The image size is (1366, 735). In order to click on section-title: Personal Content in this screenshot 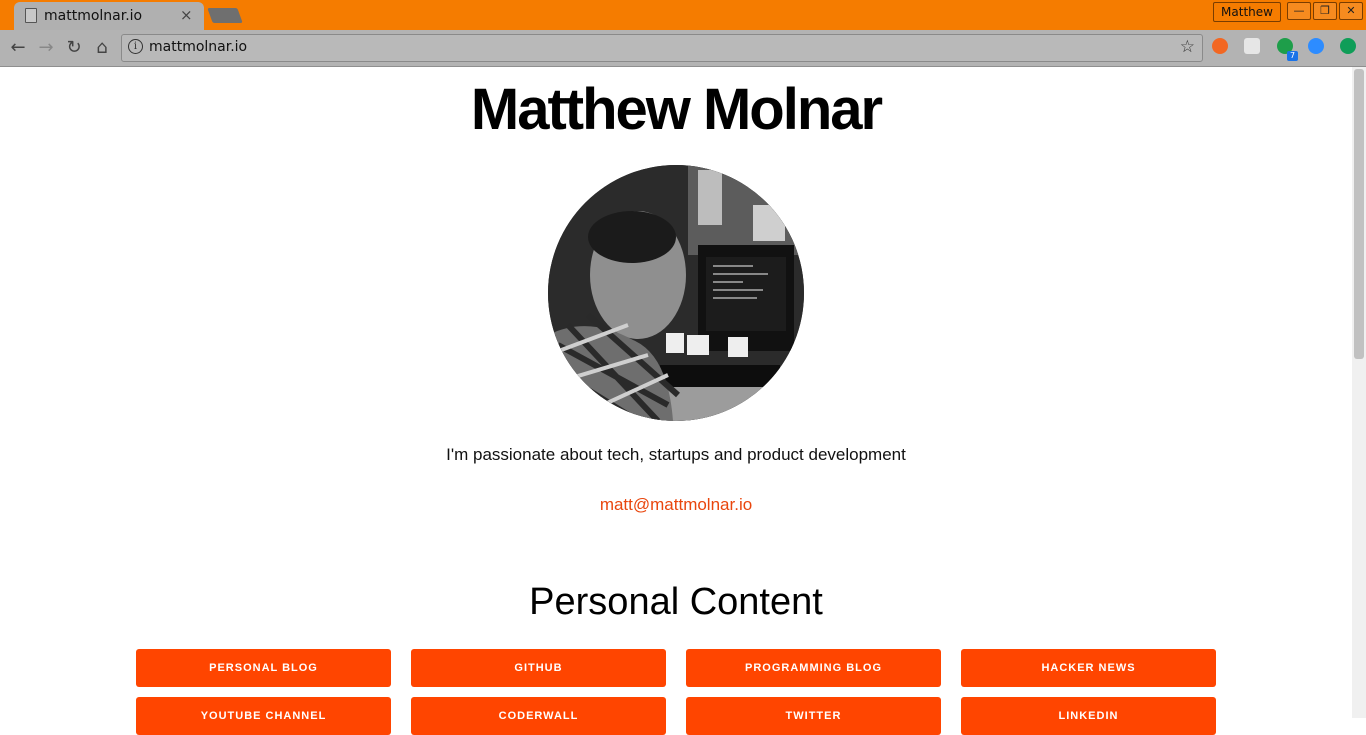, I will do `click(676, 602)`.